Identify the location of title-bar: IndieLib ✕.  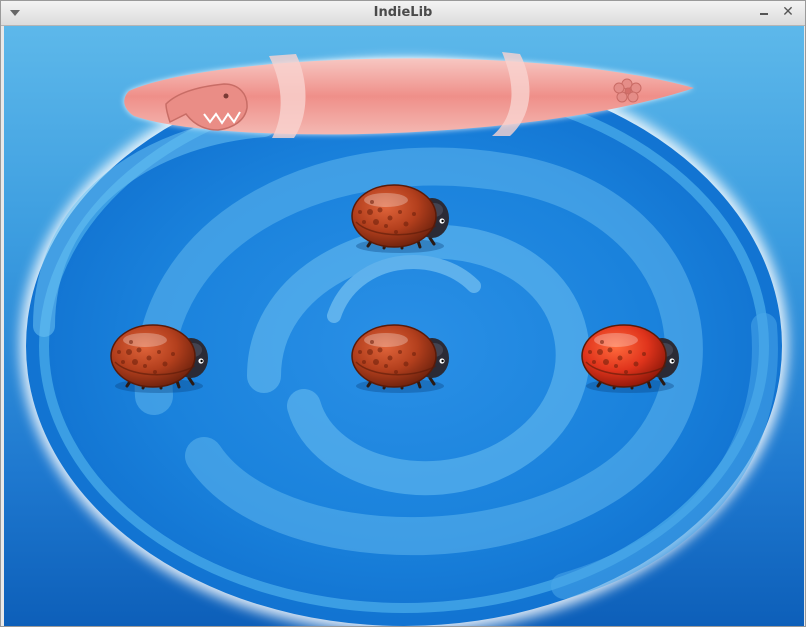
(403, 13).